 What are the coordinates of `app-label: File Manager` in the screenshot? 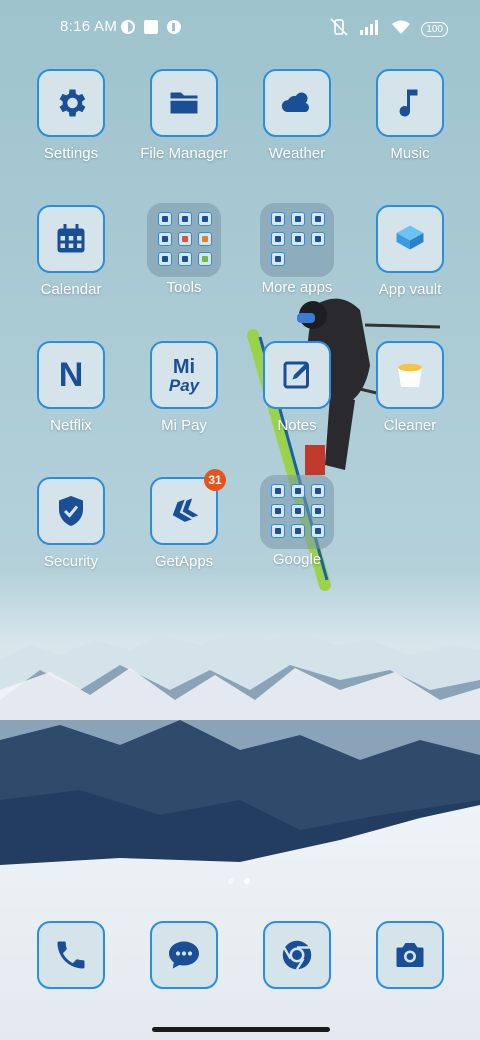 It's located at (184, 153).